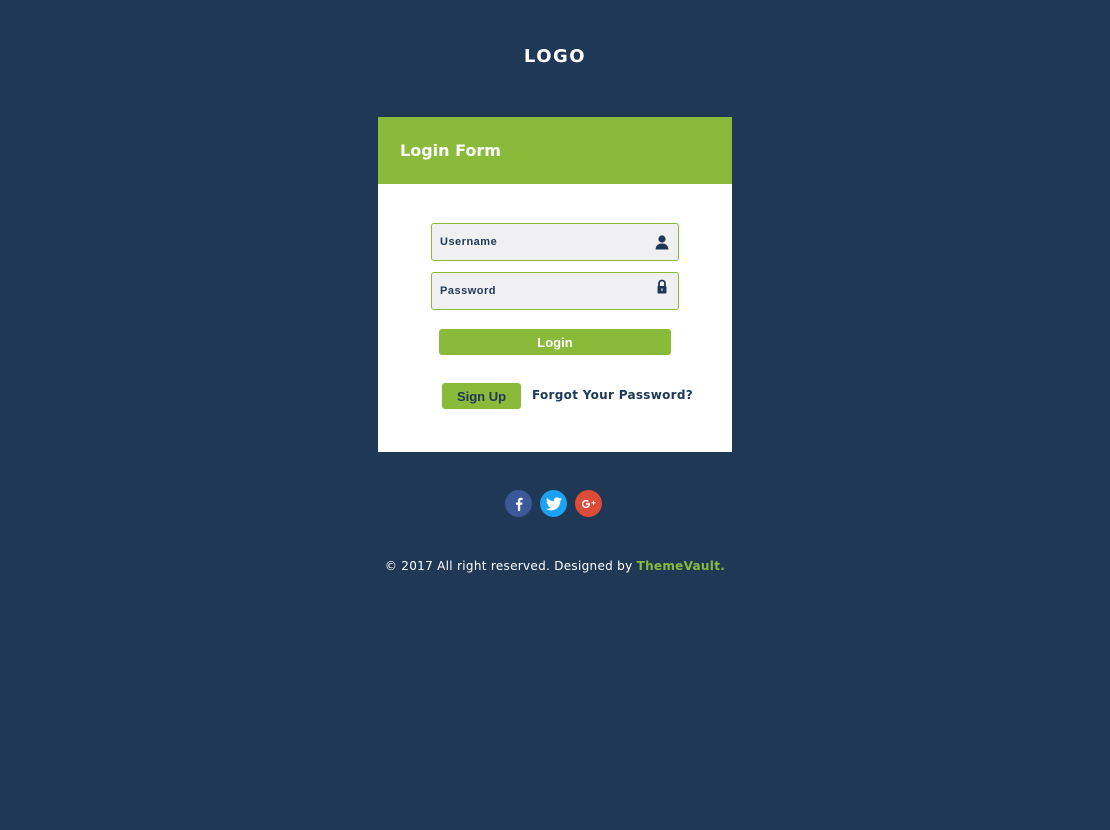  What do you see at coordinates (545, 291) in the screenshot?
I see `password-input` at bounding box center [545, 291].